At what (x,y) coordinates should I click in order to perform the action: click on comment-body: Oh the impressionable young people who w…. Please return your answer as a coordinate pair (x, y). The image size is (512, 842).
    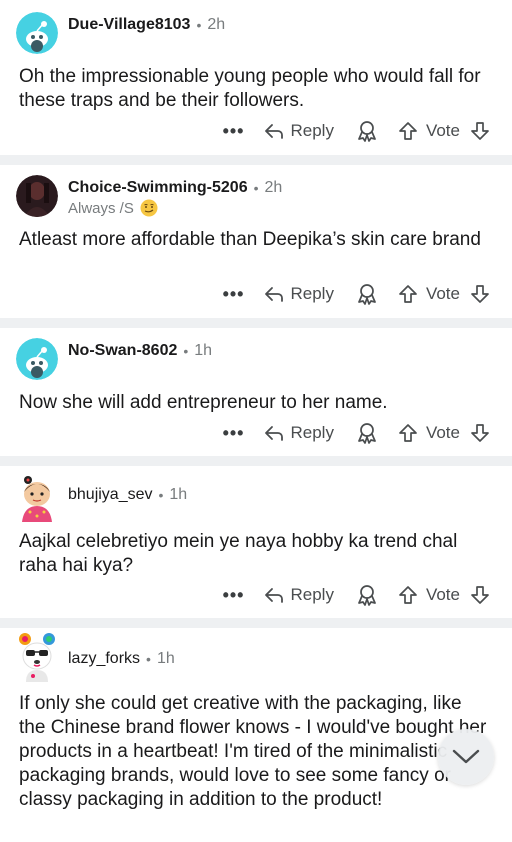
    Looking at the image, I should click on (250, 88).